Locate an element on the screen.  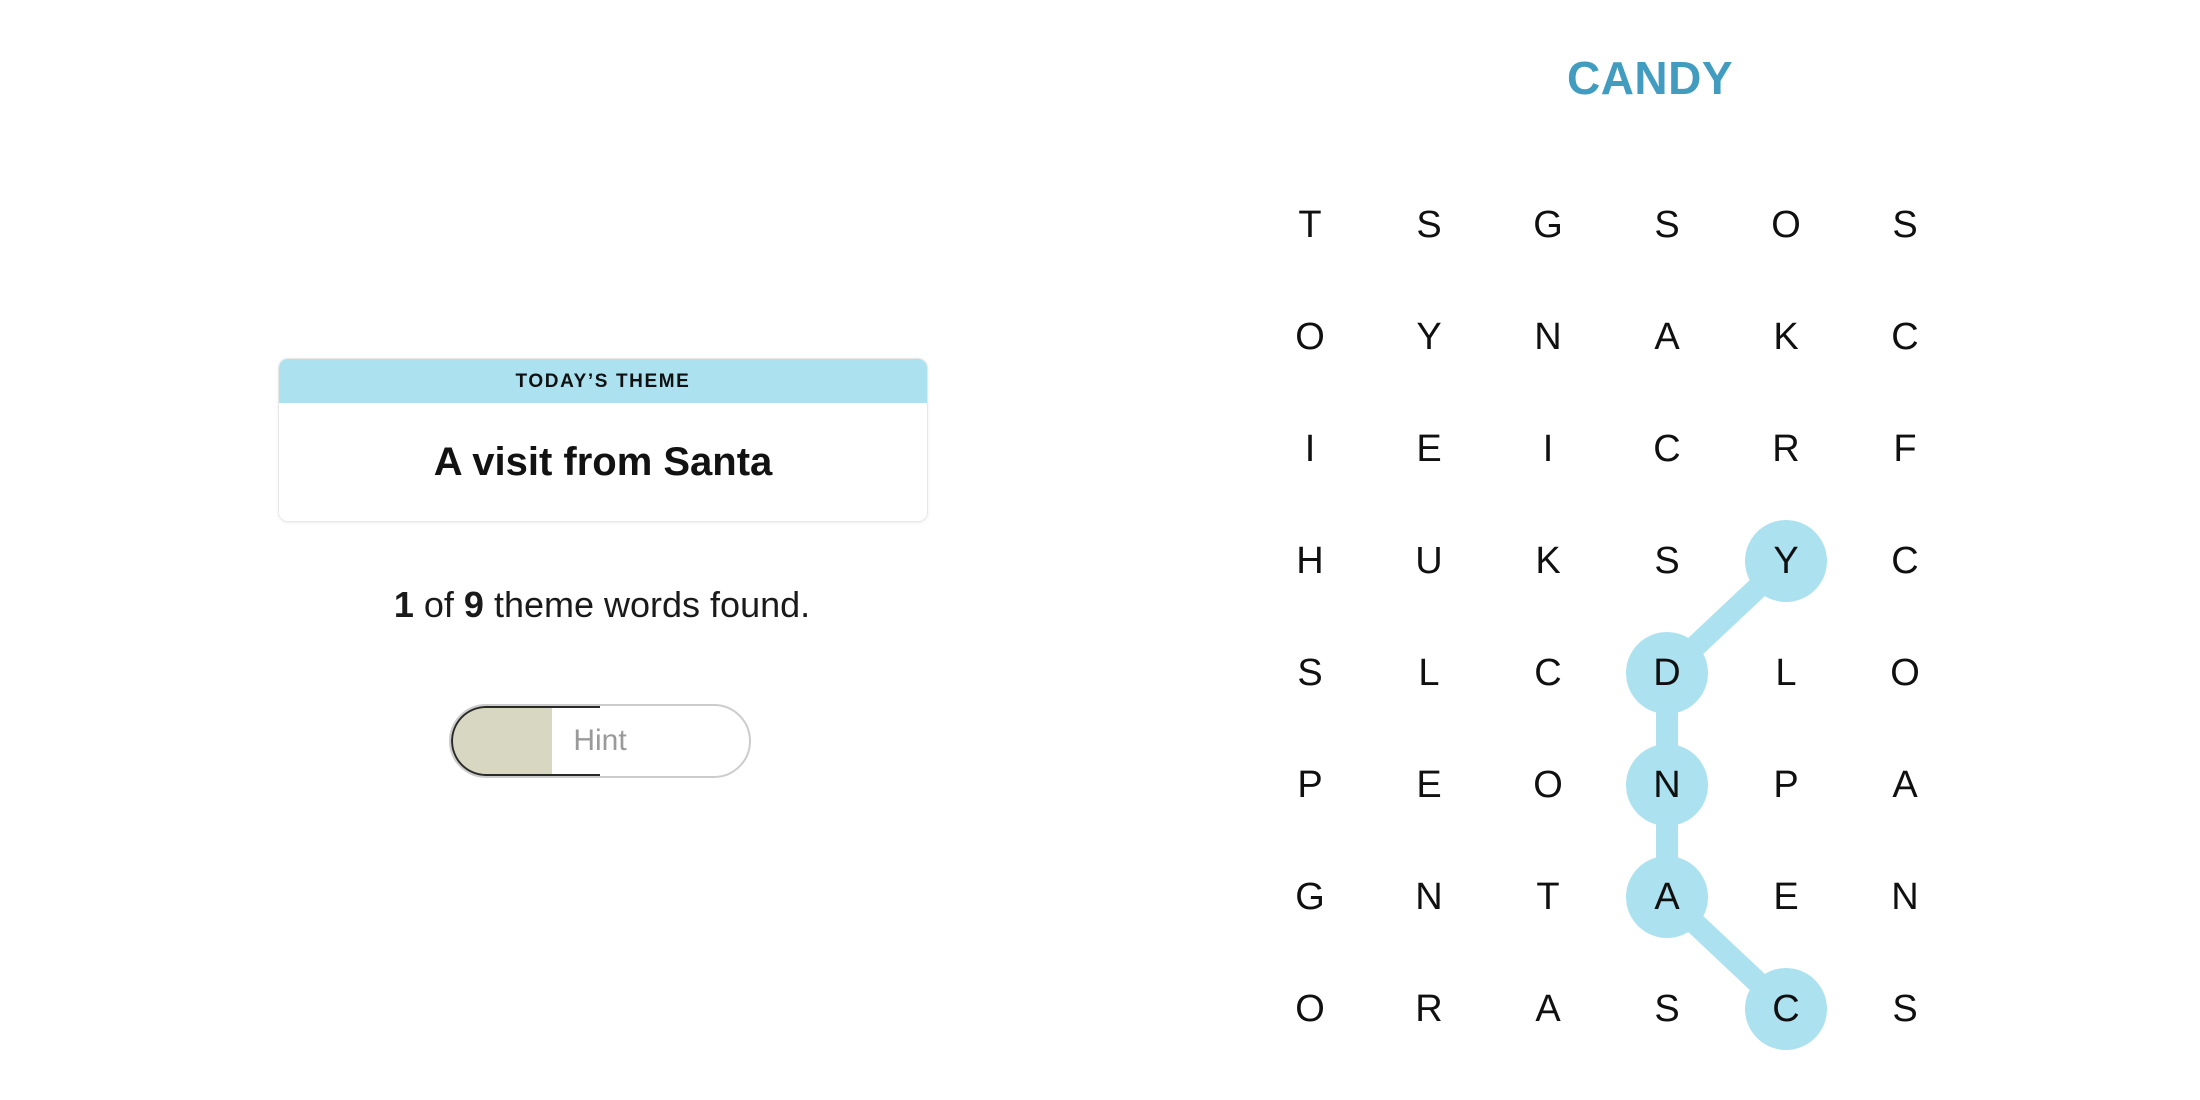
theme-words-progress: 1 of 9 theme words found. is located at coordinates (602, 605).